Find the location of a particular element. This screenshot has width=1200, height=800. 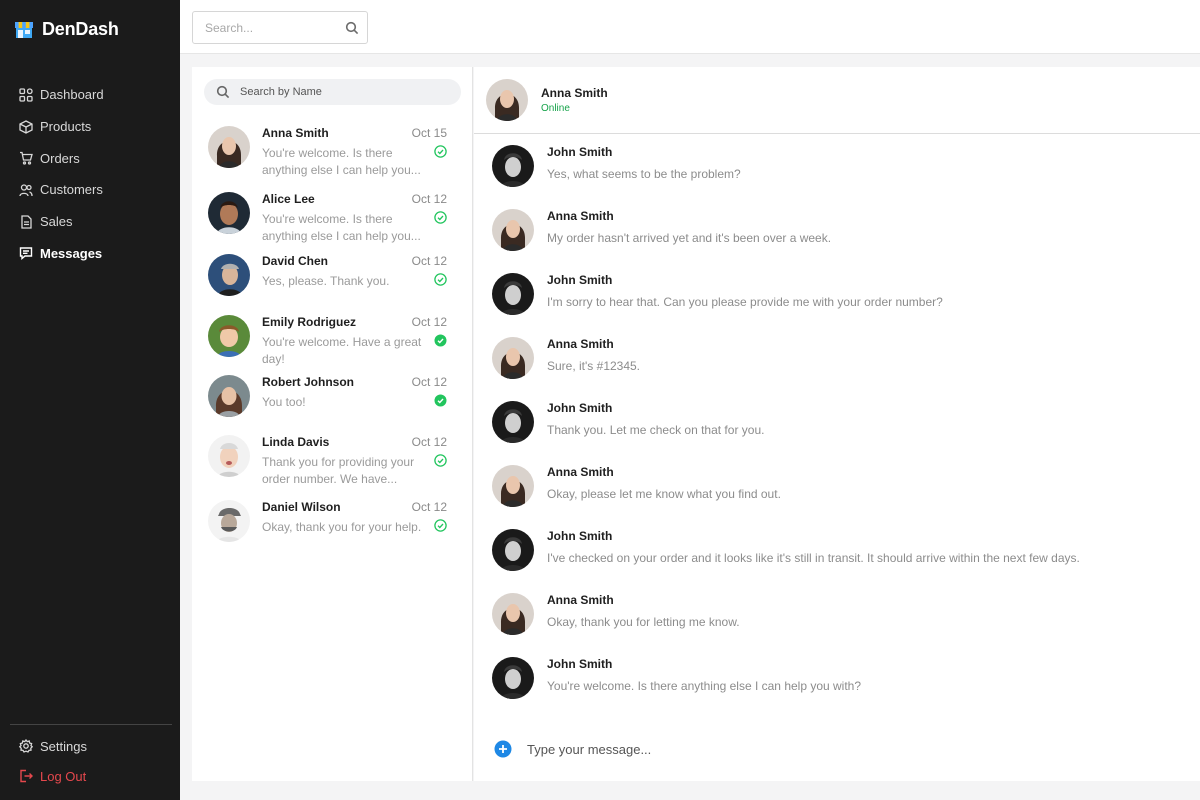

unread-check-icon is located at coordinates (440, 400).